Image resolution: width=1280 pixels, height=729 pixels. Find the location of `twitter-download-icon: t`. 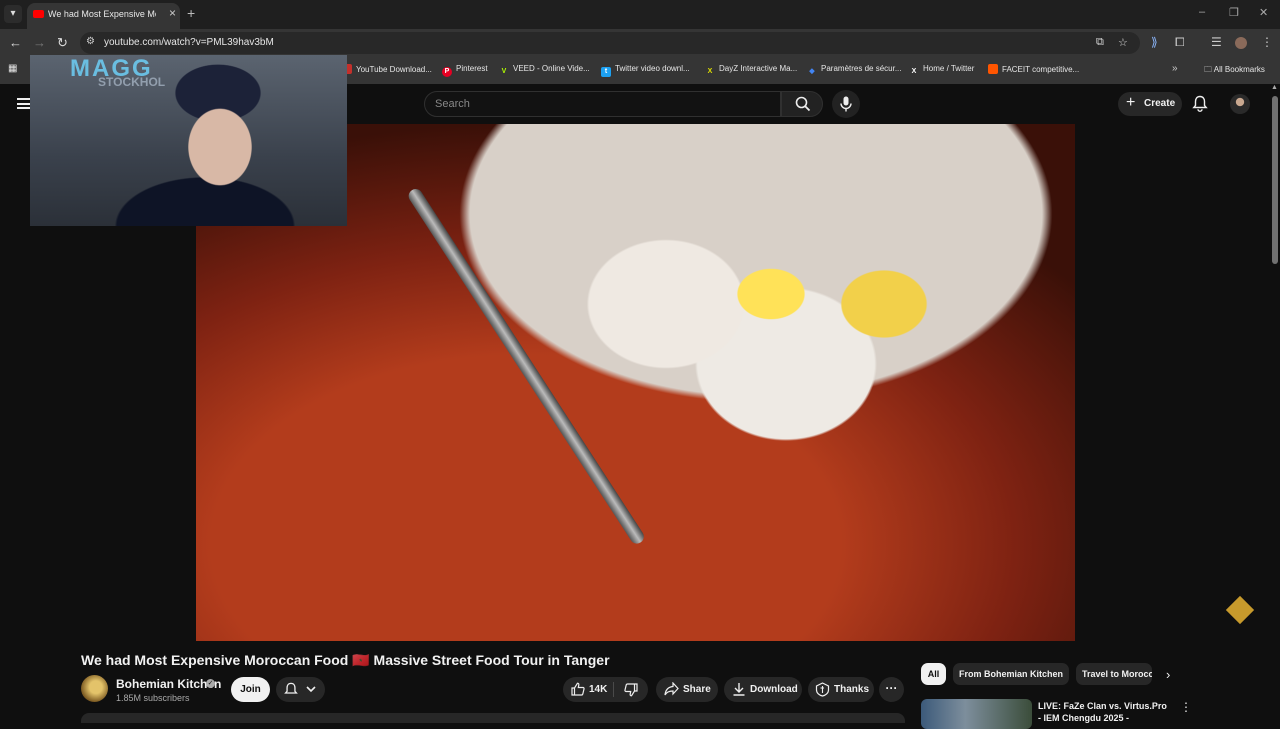

twitter-download-icon: t is located at coordinates (606, 72).